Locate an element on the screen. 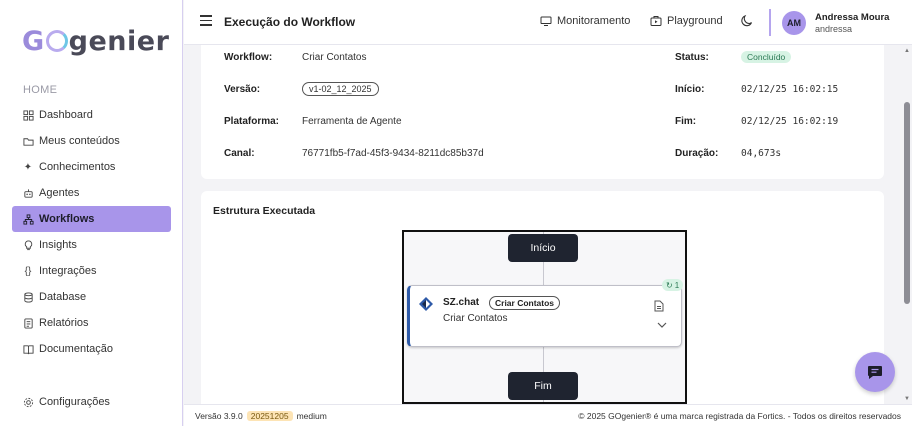 This screenshot has height=426, width=912. sidebar-item-database: Database is located at coordinates (91, 297).